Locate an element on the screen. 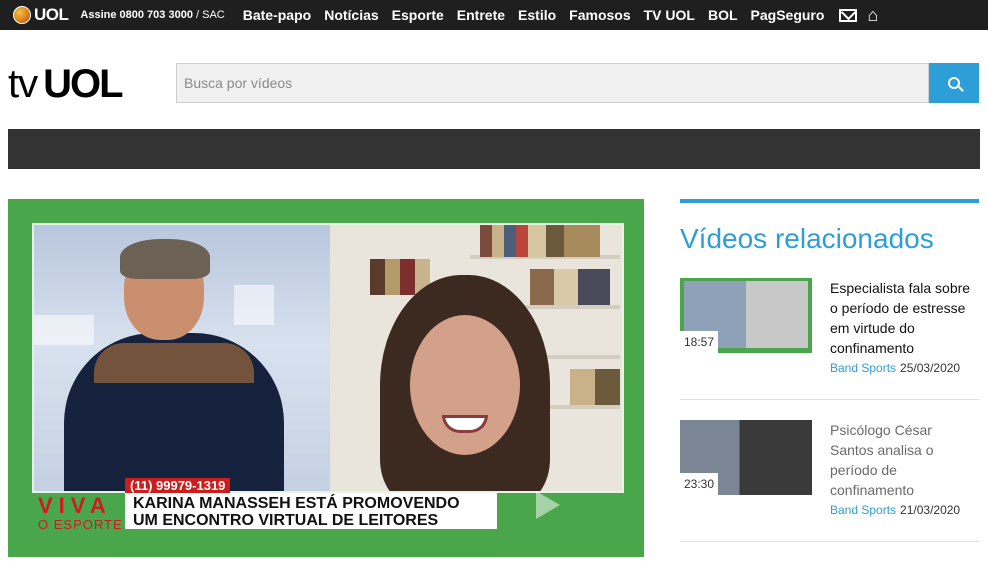 Image resolution: width=988 pixels, height=561 pixels. related-video-meta: Band Sports 21/03/2020 is located at coordinates (904, 510).